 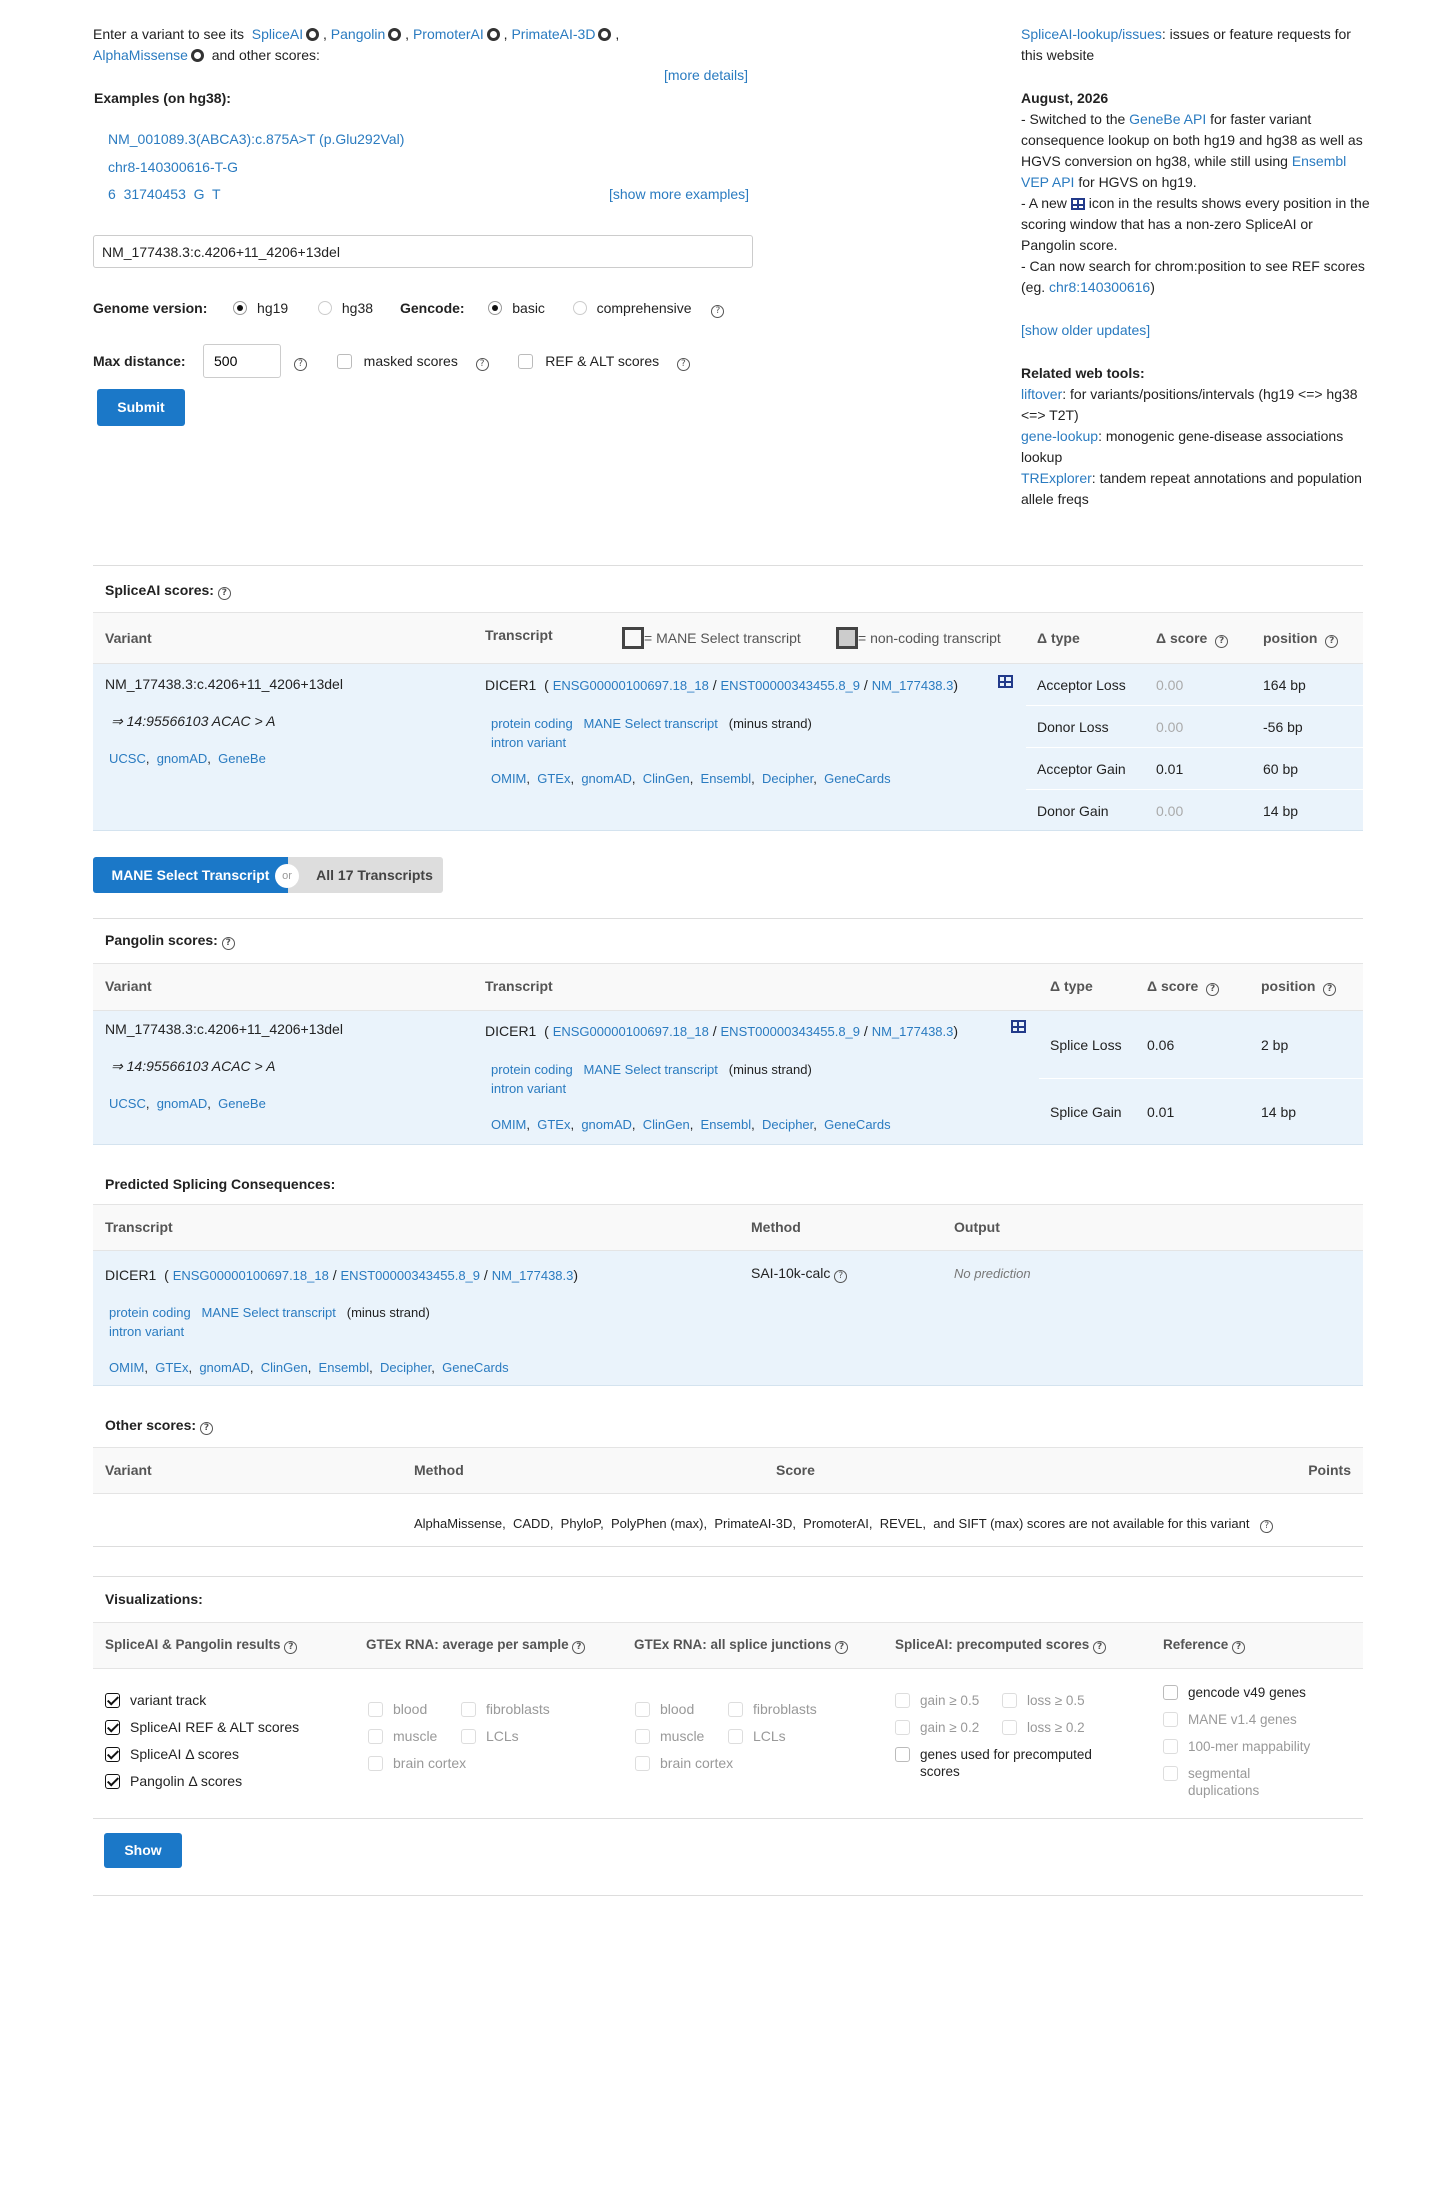 What do you see at coordinates (375, 1763) in the screenshot?
I see `gtex-avg-brain-checkbox` at bounding box center [375, 1763].